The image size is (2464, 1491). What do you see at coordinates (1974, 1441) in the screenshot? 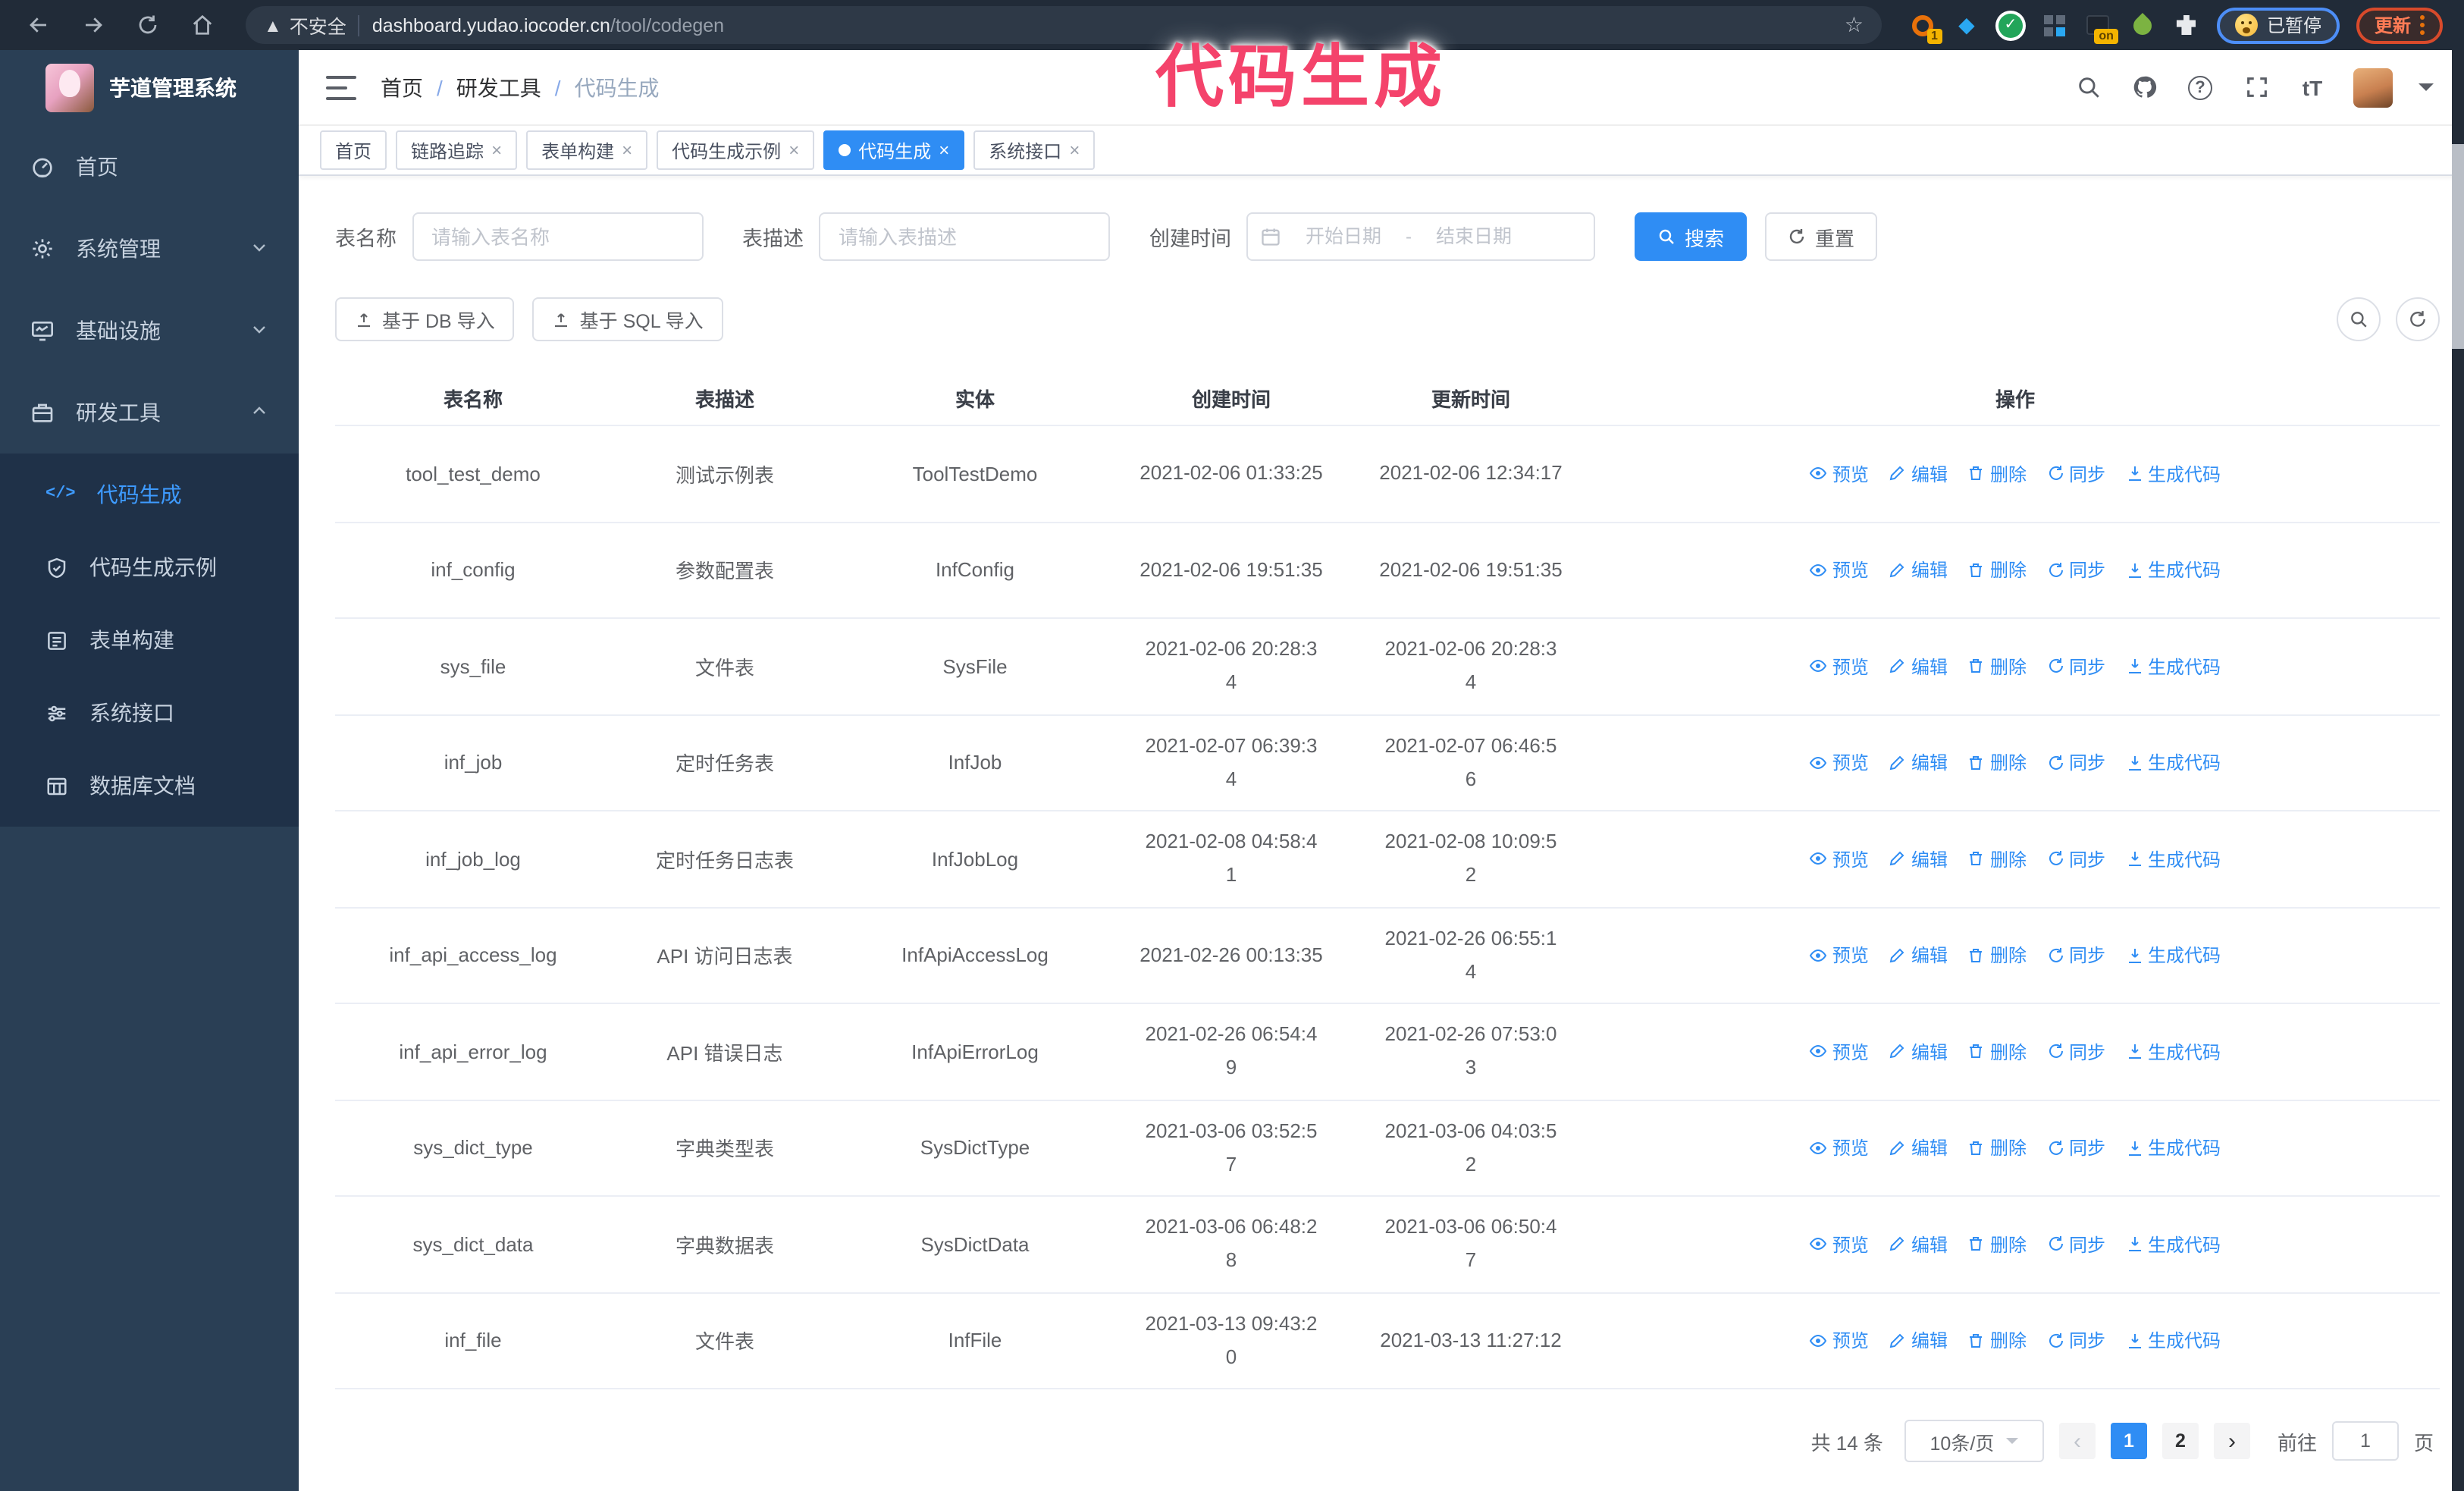
I see `page-size-select: 10条/页` at bounding box center [1974, 1441].